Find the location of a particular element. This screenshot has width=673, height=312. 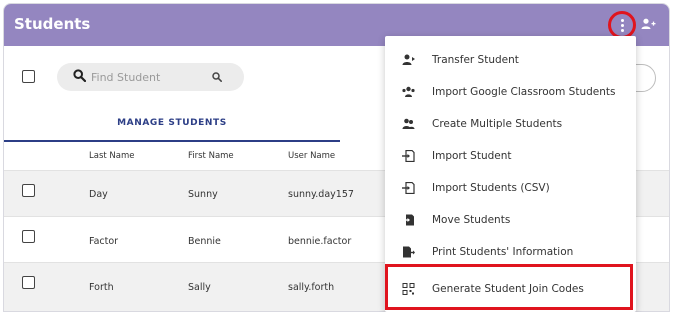

first-name-cell: Bennie is located at coordinates (204, 241).